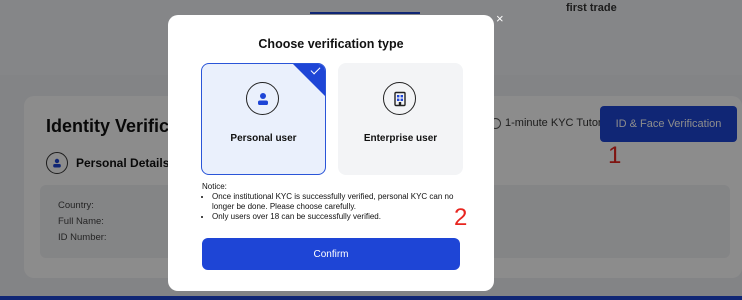 The height and width of the screenshot is (300, 742). I want to click on personal-user-label: Personal user, so click(263, 138).